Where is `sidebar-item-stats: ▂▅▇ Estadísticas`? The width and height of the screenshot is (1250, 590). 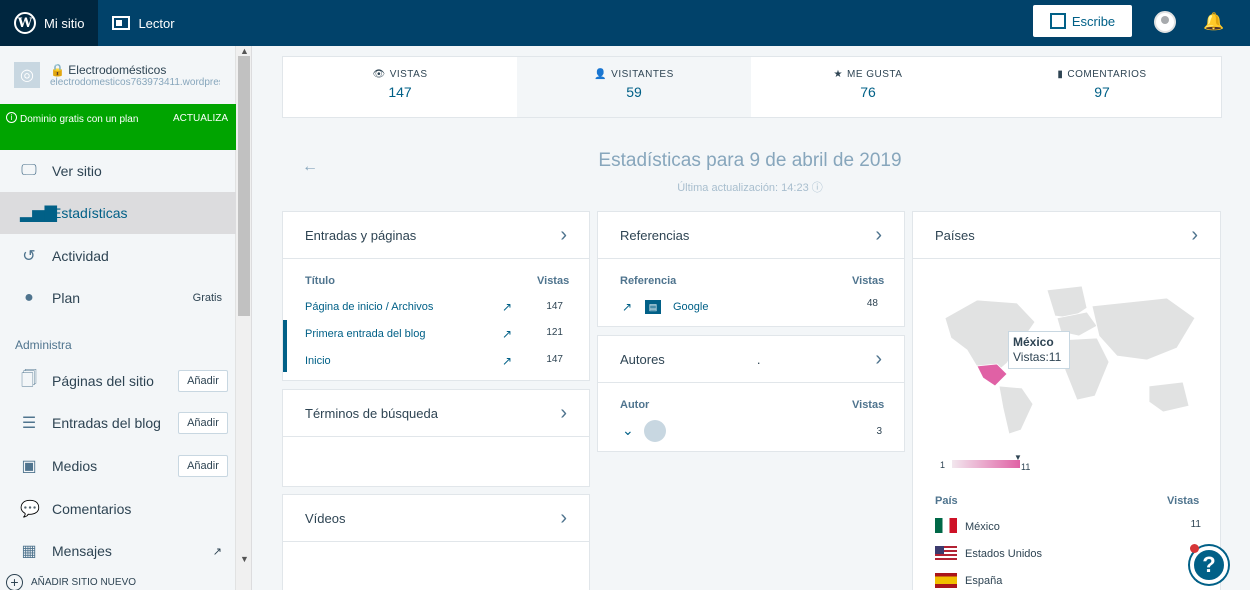 sidebar-item-stats: ▂▅▇ Estadísticas is located at coordinates (118, 213).